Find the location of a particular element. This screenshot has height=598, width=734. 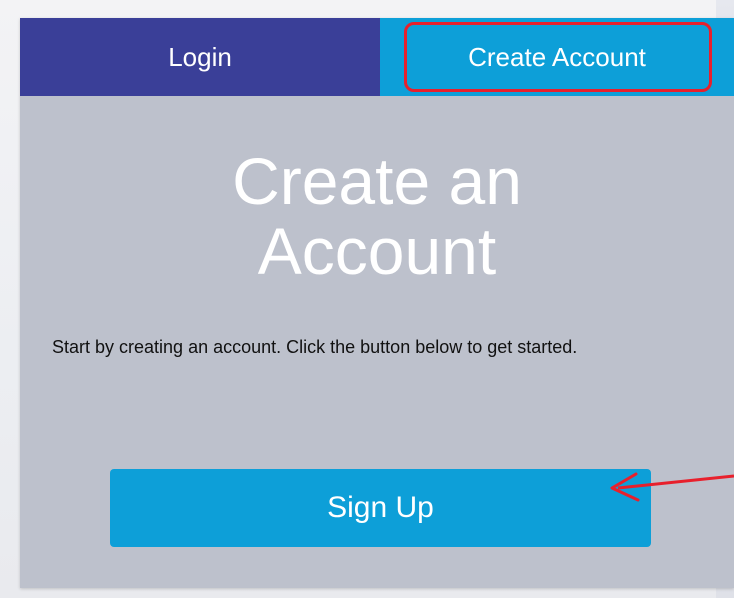

tab-create-account-label: Create Account is located at coordinates (557, 56).